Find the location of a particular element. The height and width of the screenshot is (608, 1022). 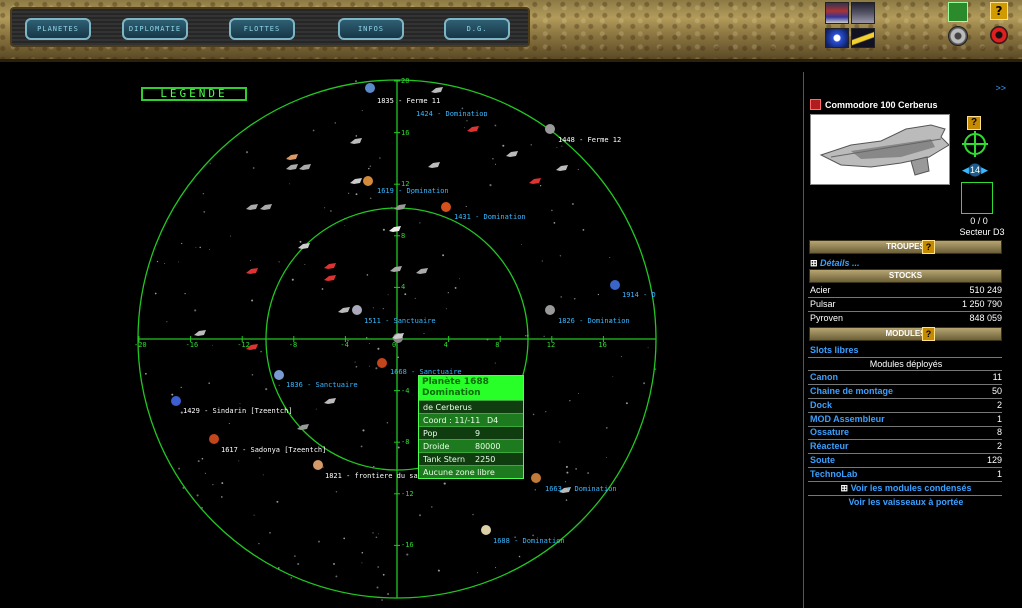

planet-label: 1617 - Sadonya [Tzeentch] is located at coordinates (273, 450).